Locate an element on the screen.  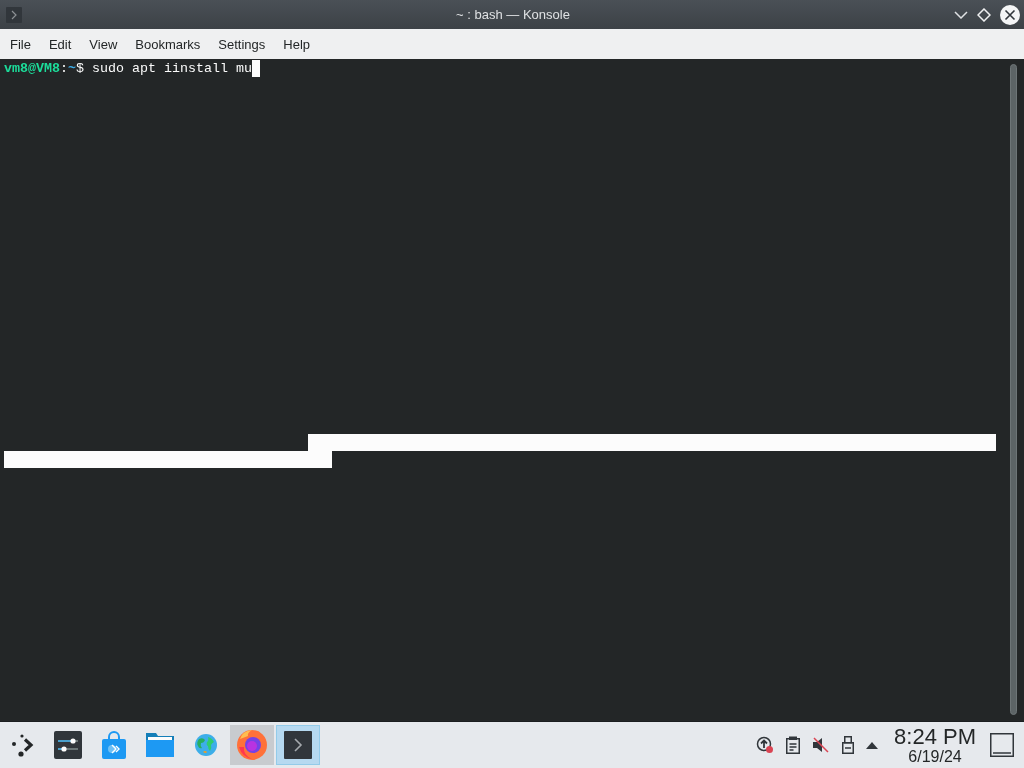
usb-drive-icon is located at coordinates (848, 745).